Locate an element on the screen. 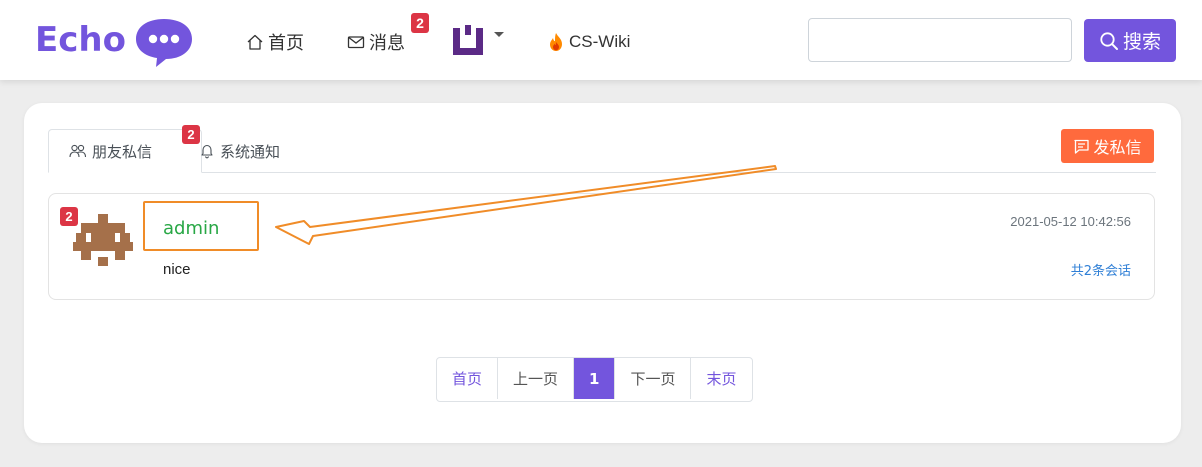 The width and height of the screenshot is (1202, 467). bell-icon is located at coordinates (207, 151).